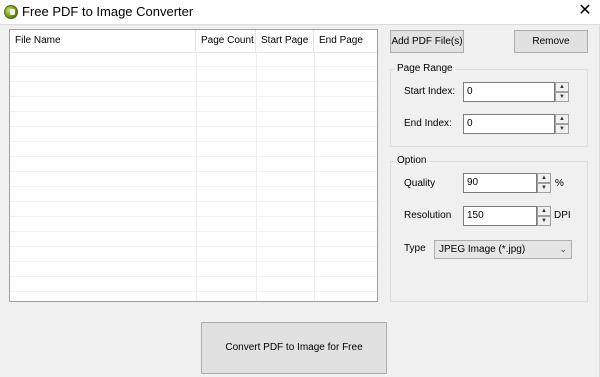 The width and height of the screenshot is (600, 377). What do you see at coordinates (500, 183) in the screenshot?
I see `quality-field: 90` at bounding box center [500, 183].